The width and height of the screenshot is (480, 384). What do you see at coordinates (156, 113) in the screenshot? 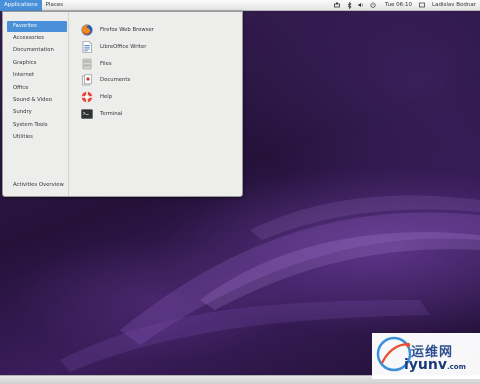
I see `app-terminal: Terminal` at bounding box center [156, 113].